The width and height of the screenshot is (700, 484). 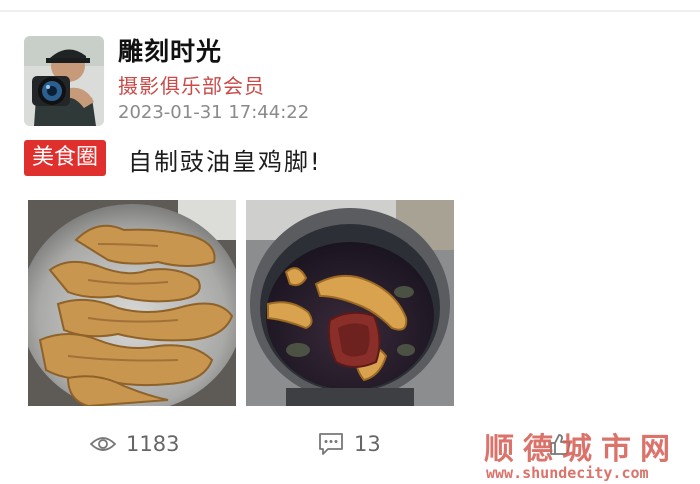 I want to click on comments-count: 13, so click(x=367, y=444).